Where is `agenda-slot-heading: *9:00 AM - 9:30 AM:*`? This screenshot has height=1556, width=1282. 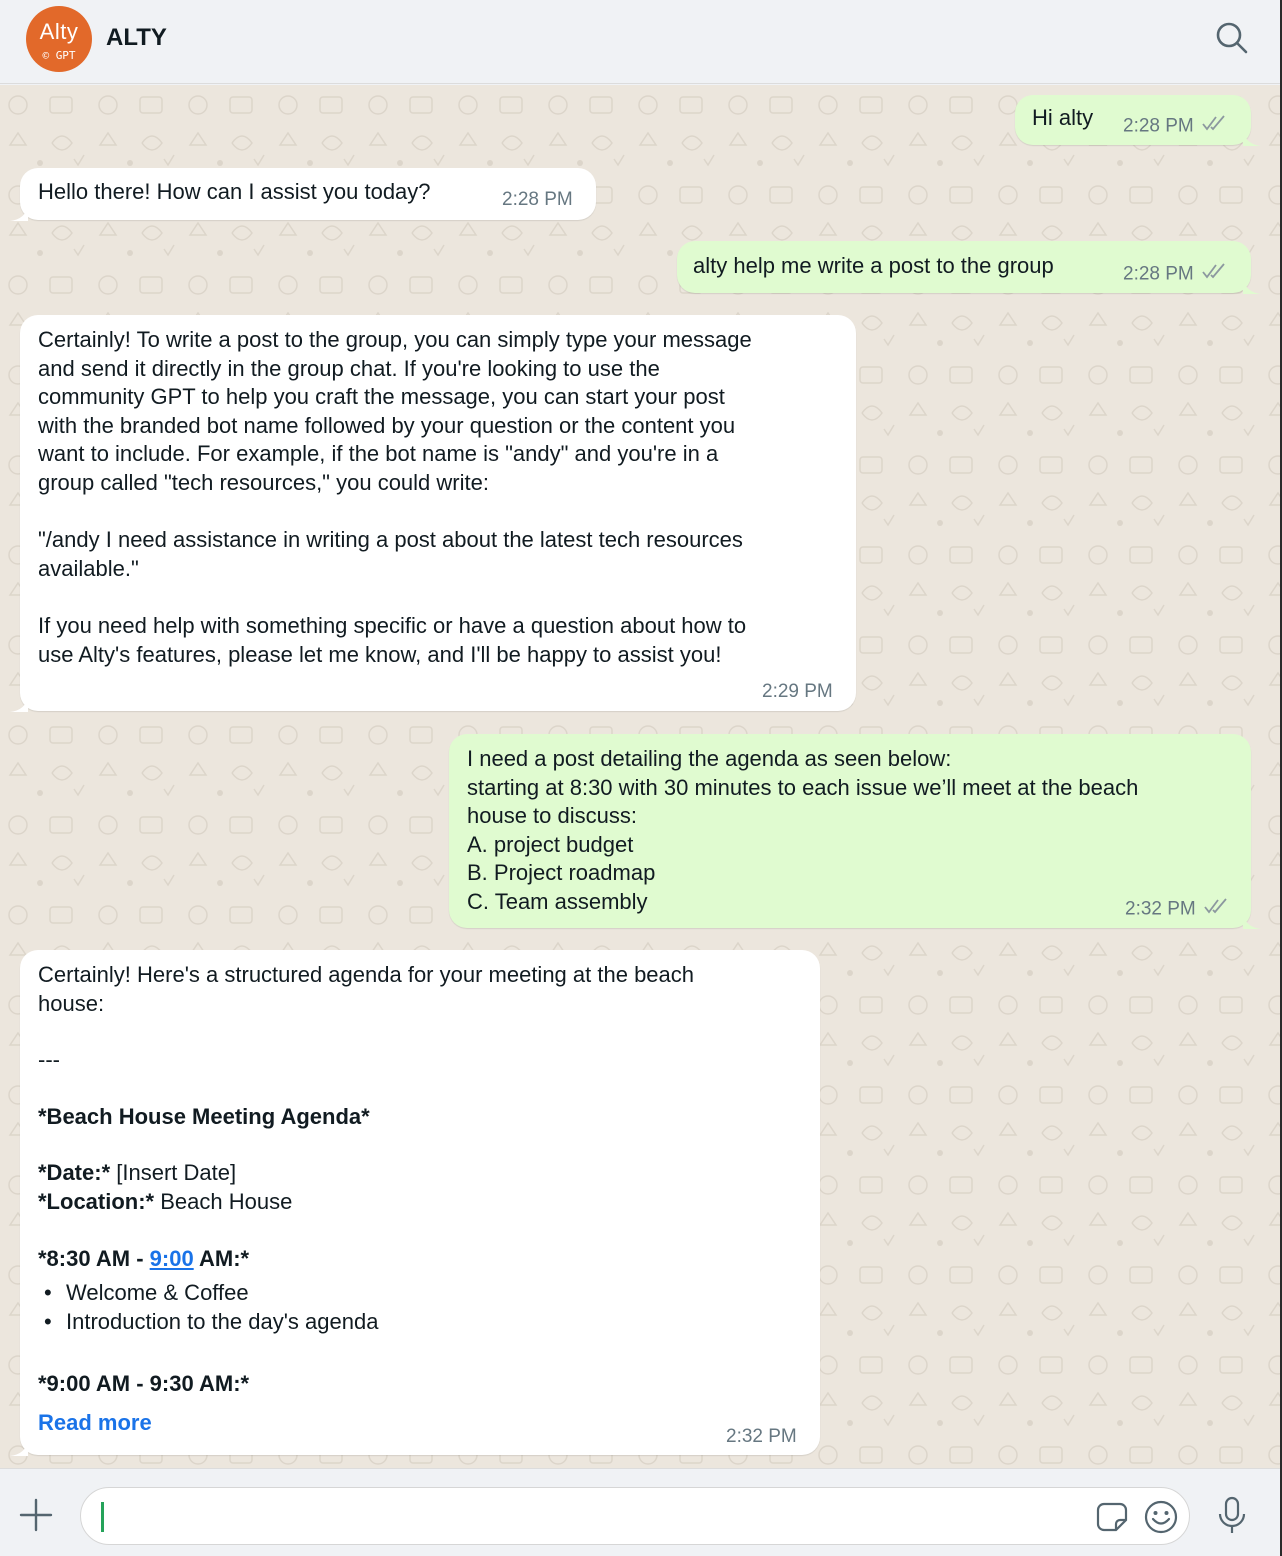 agenda-slot-heading: *9:00 AM - 9:30 AM:* is located at coordinates (144, 1384).